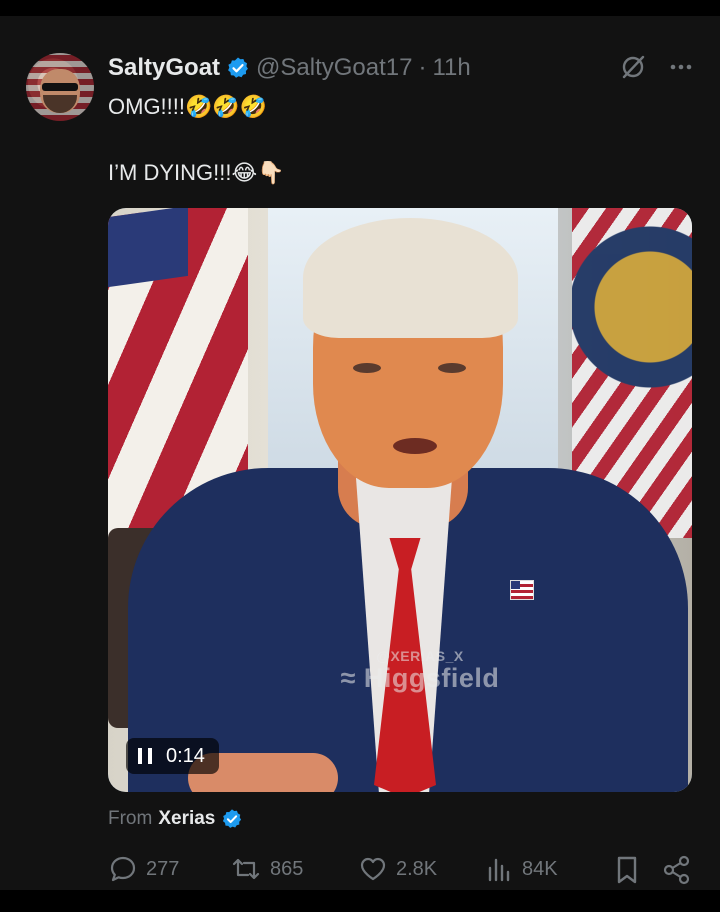 The width and height of the screenshot is (720, 912). I want to click on playback-time: 0:14, so click(185, 755).